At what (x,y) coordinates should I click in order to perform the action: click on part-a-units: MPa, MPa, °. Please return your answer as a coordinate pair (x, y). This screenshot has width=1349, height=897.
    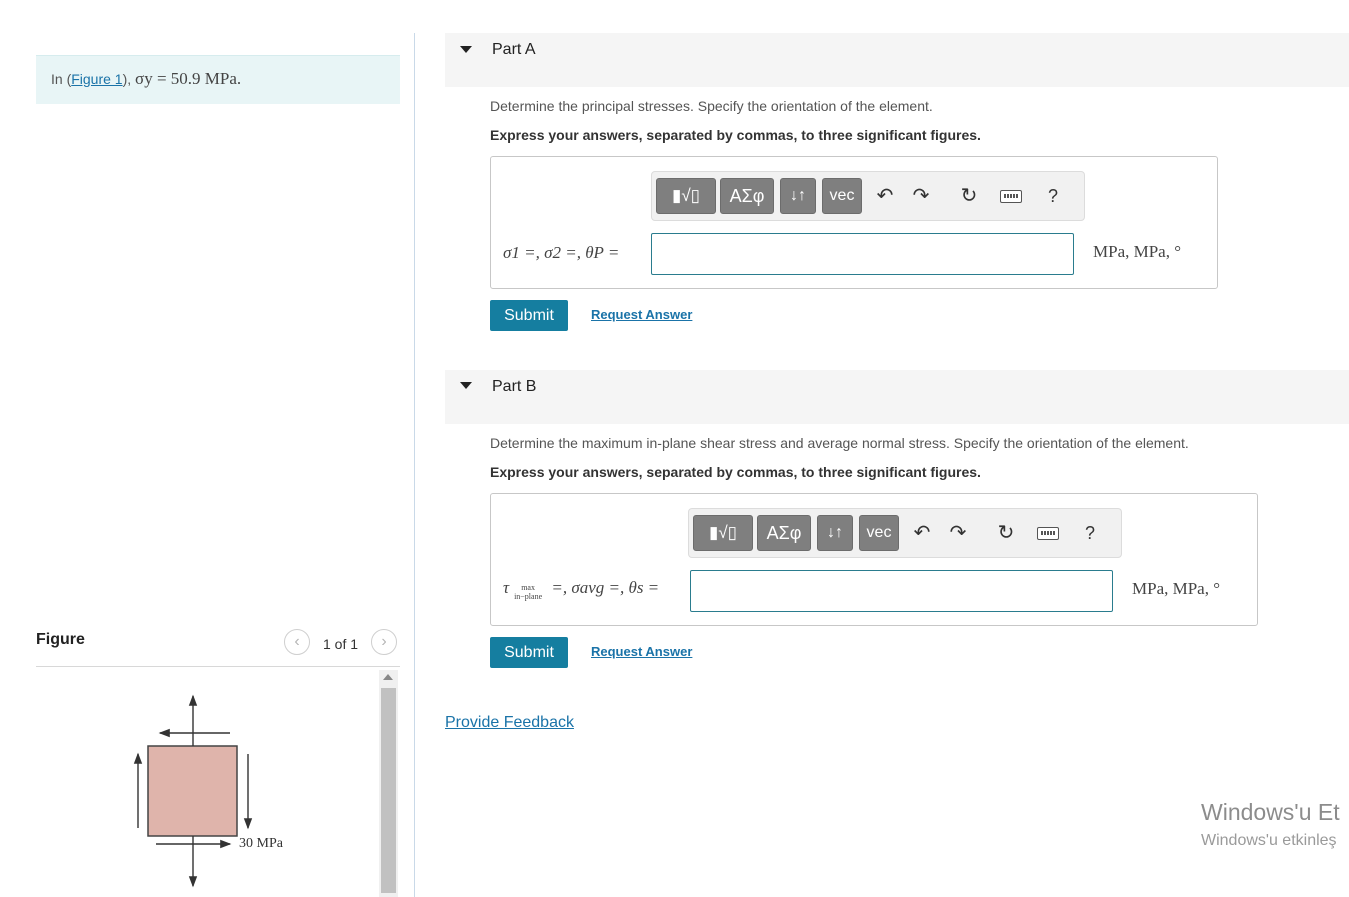
    Looking at the image, I should click on (1137, 251).